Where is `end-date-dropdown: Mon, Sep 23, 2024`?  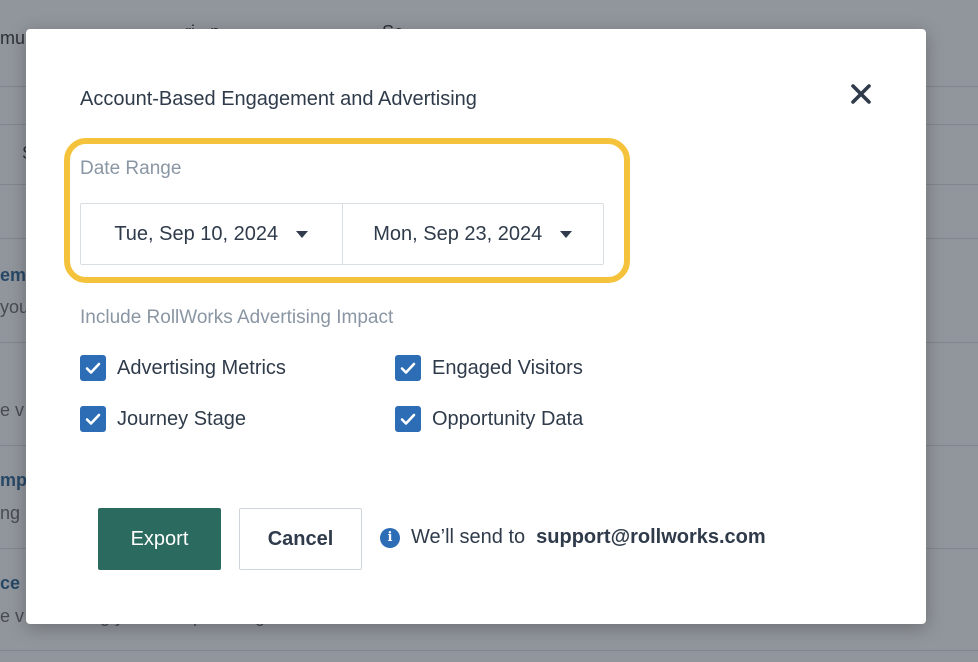
end-date-dropdown: Mon, Sep 23, 2024 is located at coordinates (472, 234).